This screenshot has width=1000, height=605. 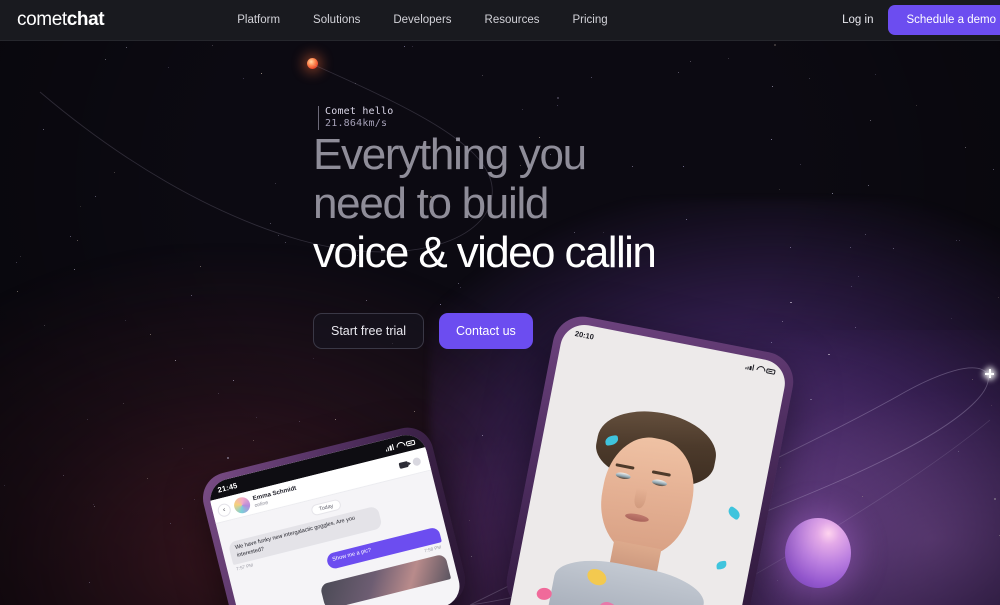 What do you see at coordinates (356, 123) in the screenshot?
I see `comet-speed: 21.864km/s` at bounding box center [356, 123].